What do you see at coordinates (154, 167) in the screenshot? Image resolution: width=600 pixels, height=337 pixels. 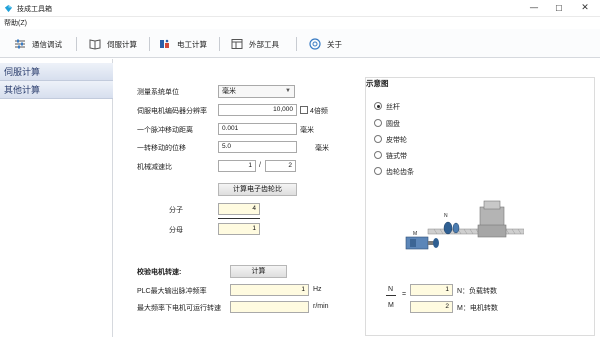 I see `reduction-label: 机械减速比` at bounding box center [154, 167].